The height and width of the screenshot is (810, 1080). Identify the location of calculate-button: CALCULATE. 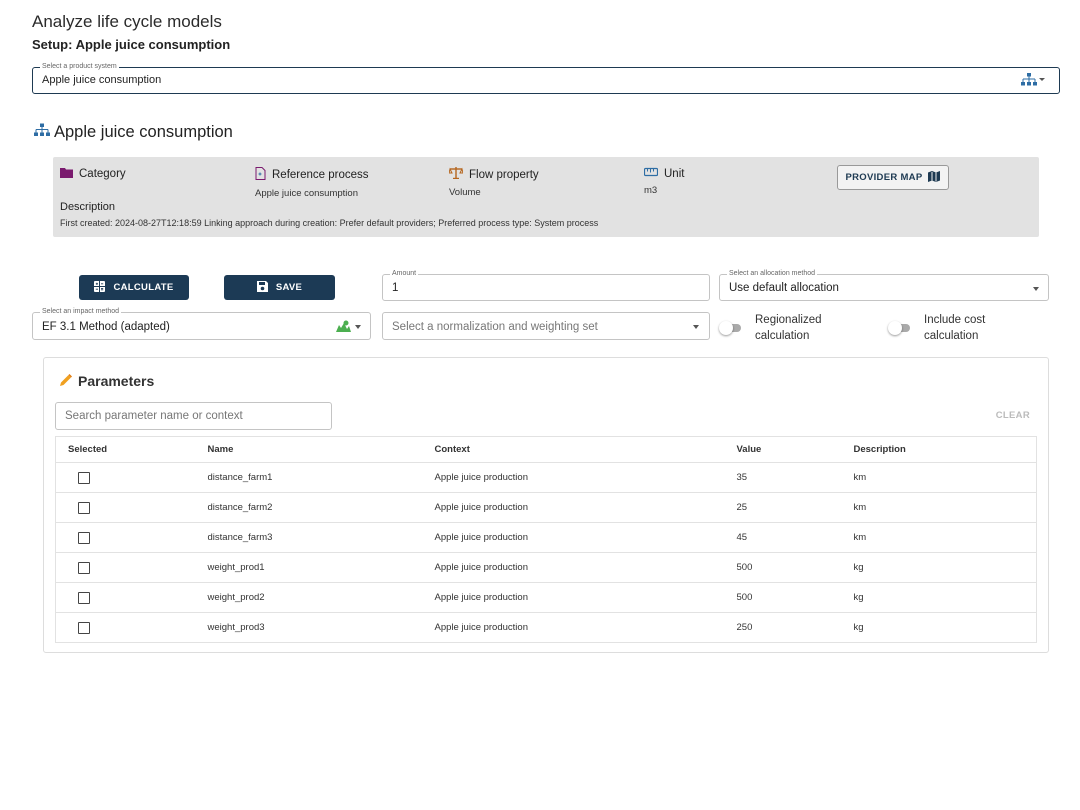
(134, 287).